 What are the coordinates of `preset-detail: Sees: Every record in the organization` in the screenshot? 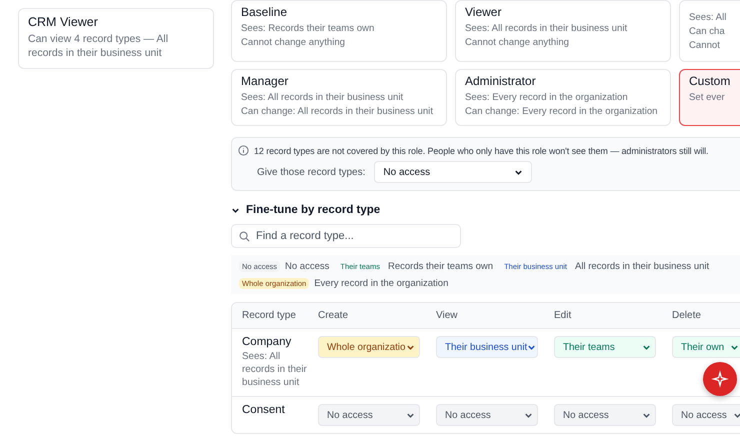 It's located at (547, 98).